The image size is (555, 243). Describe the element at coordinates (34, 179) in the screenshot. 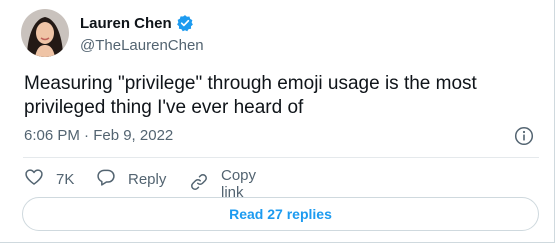

I see `heart-icon` at that location.